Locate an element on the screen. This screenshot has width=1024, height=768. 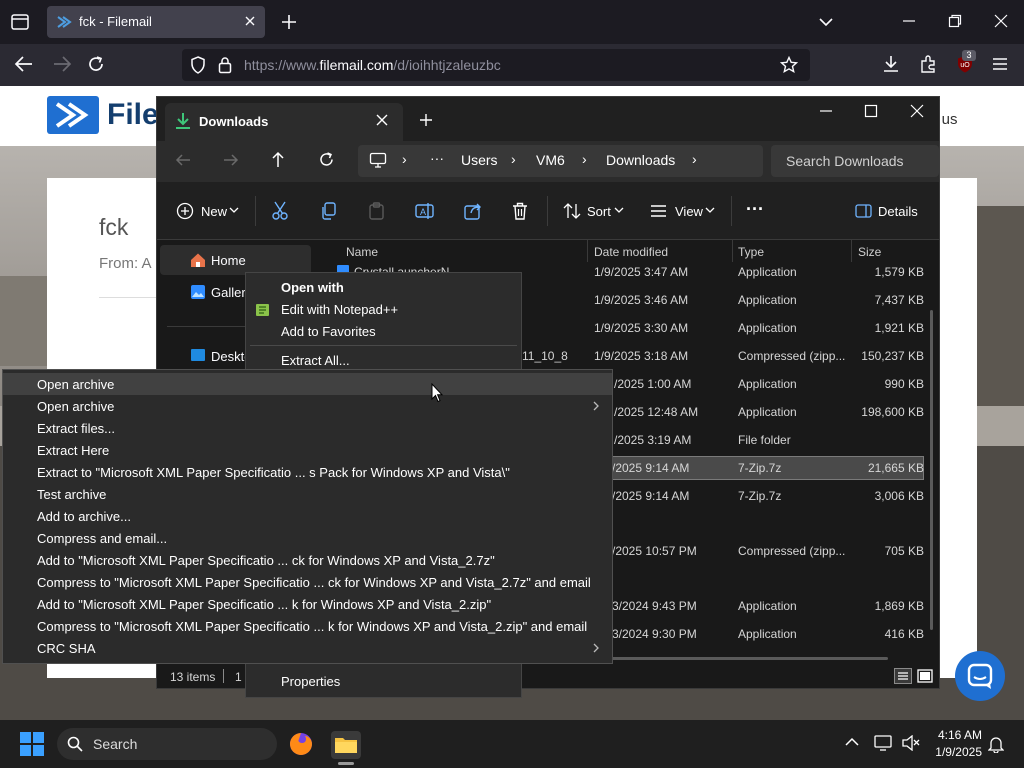
filemail-logo-icon is located at coordinates (73, 115).